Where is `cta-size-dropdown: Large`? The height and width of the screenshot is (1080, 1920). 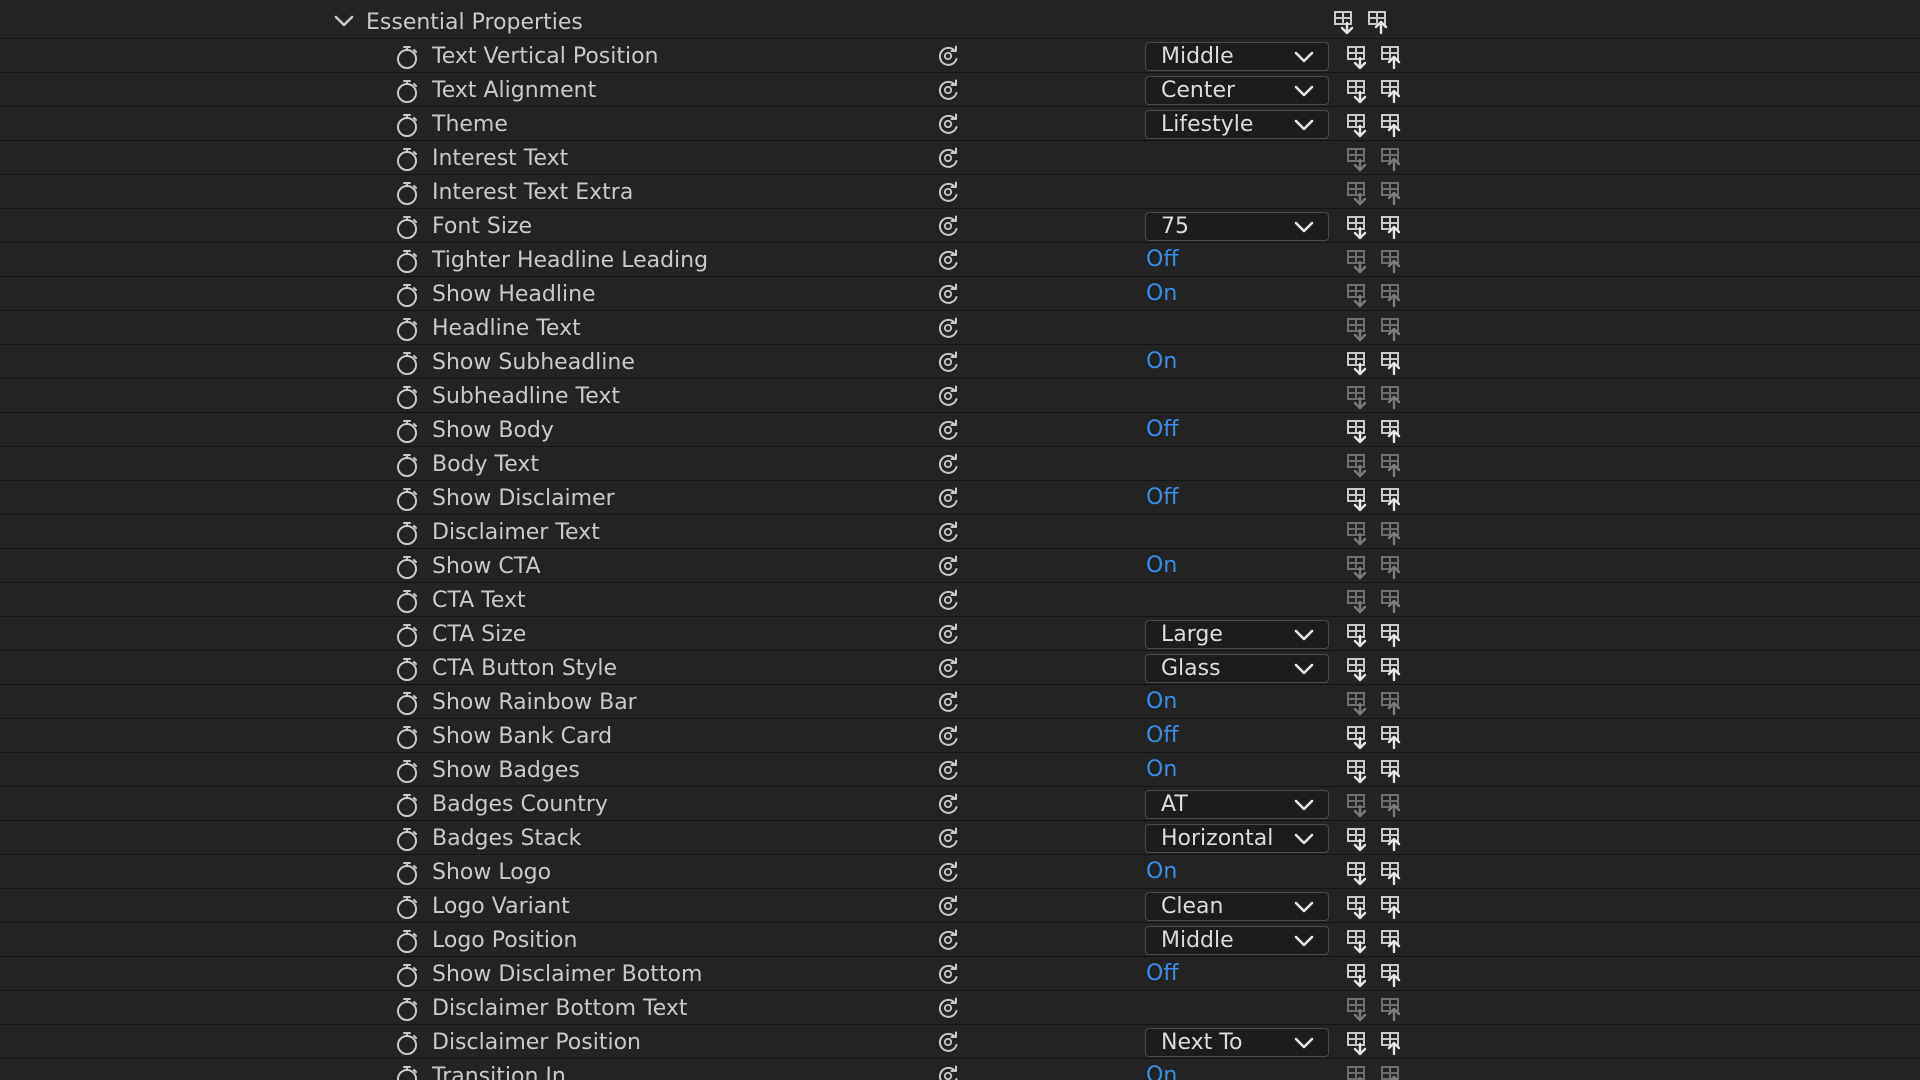 cta-size-dropdown: Large is located at coordinates (1237, 634).